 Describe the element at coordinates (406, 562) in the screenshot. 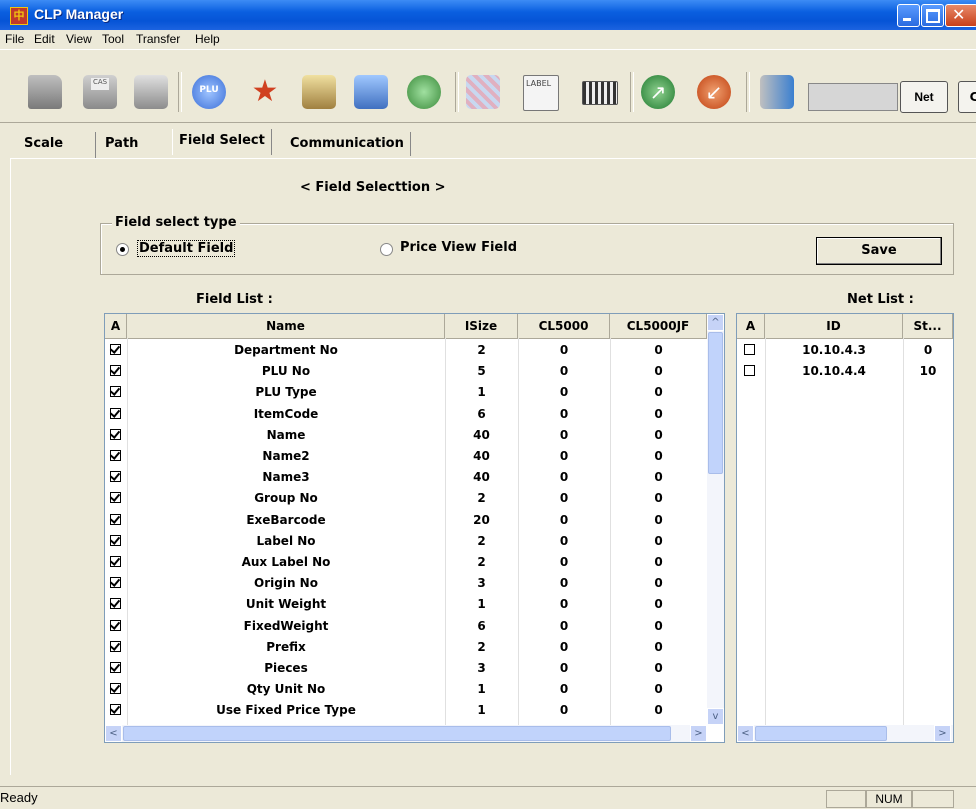

I see `table-row: Aux Label No 2 0 0` at that location.